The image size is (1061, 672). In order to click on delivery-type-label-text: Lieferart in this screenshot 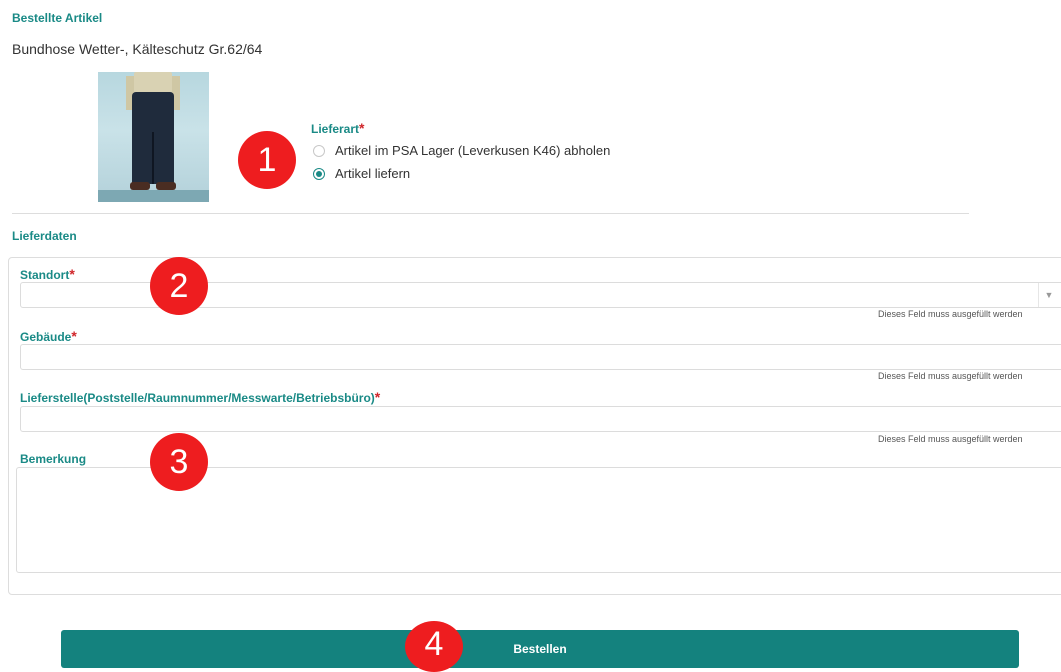, I will do `click(335, 129)`.